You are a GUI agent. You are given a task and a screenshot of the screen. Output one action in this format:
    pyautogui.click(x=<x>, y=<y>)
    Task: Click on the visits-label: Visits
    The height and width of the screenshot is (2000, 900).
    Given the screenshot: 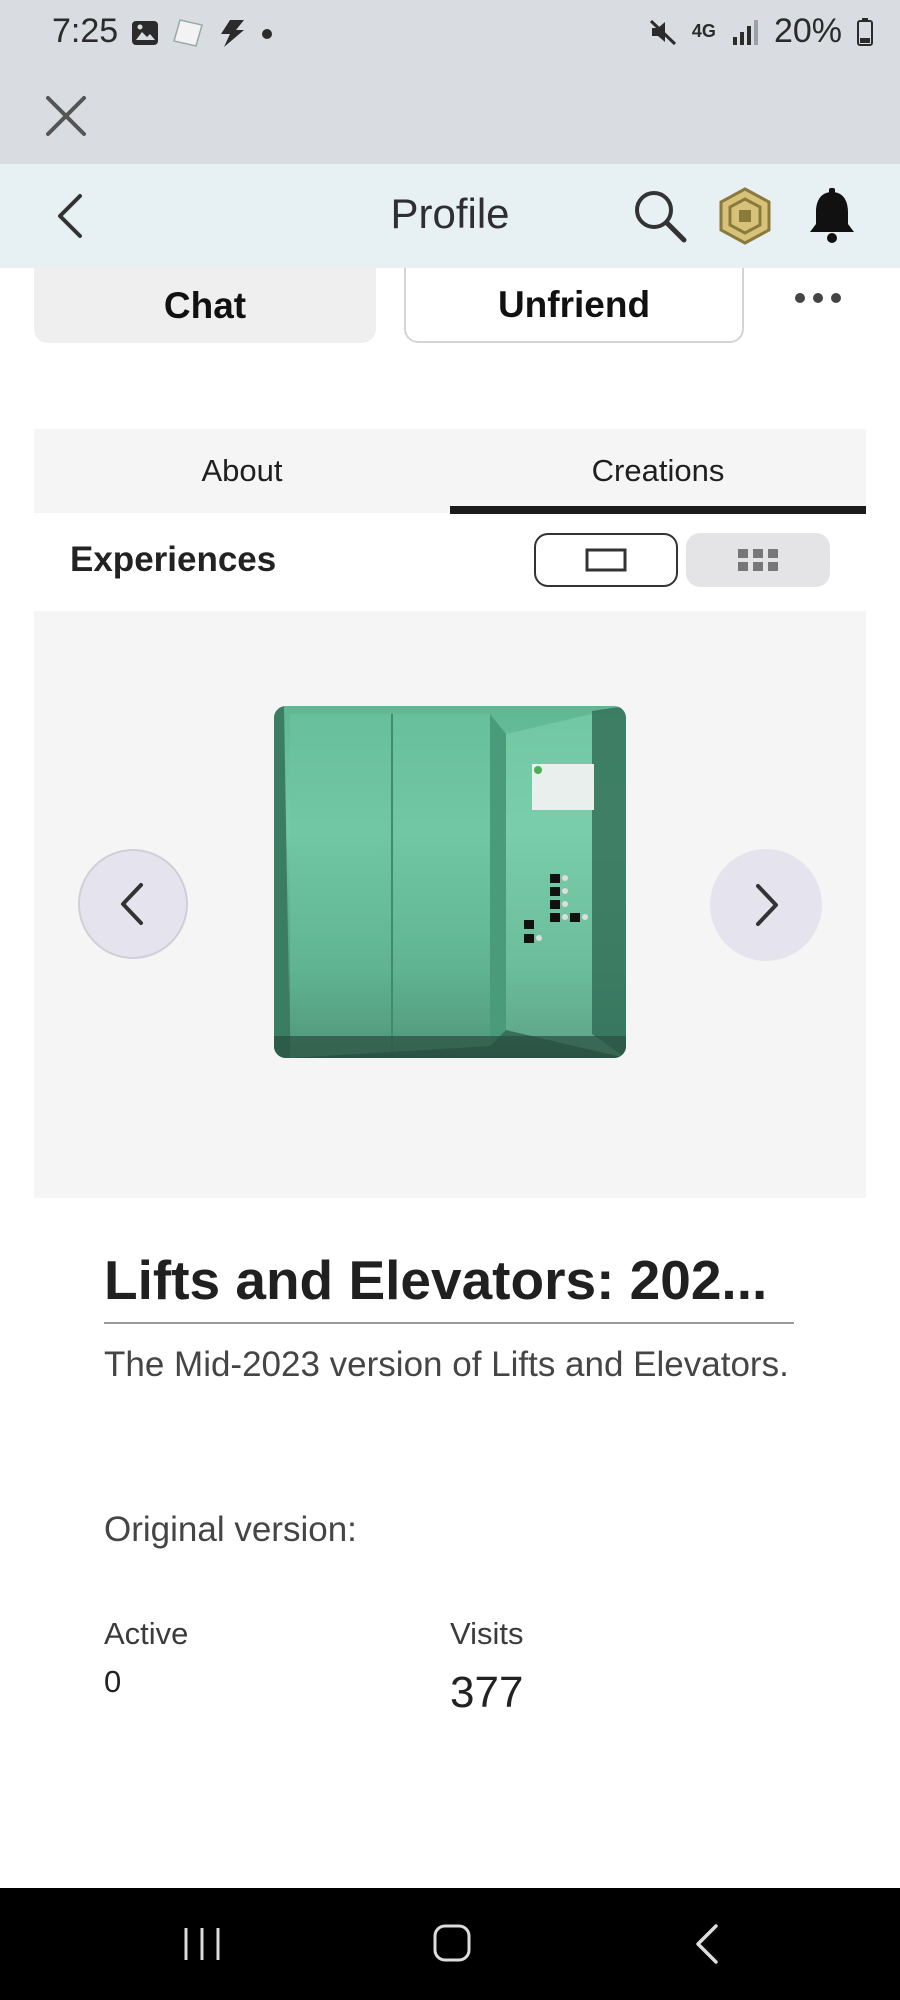 What is the action you would take?
    pyautogui.click(x=487, y=1633)
    